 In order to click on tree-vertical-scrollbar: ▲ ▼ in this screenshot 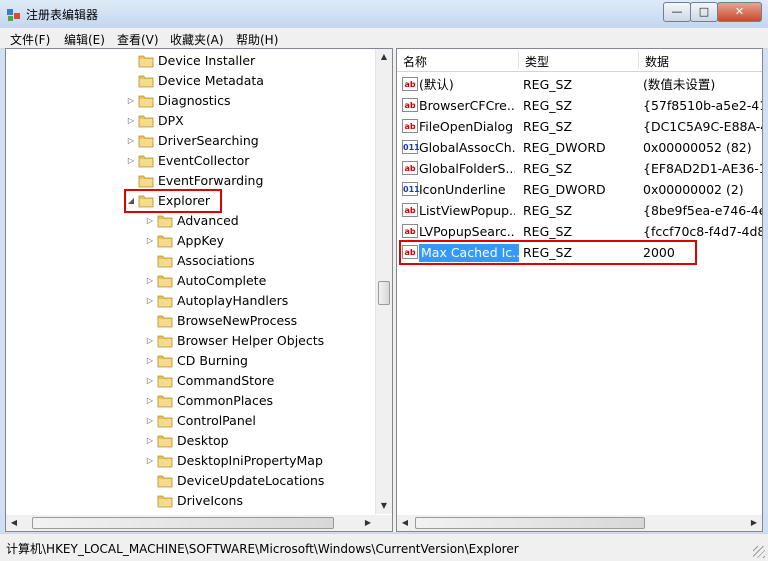, I will do `click(383, 281)`.